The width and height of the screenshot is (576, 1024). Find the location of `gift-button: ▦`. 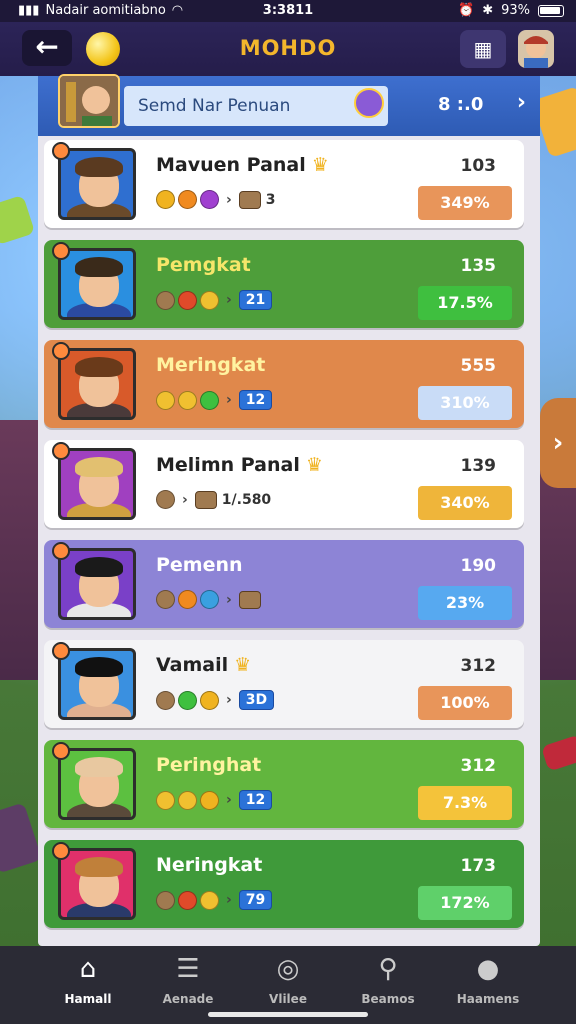

gift-button: ▦ is located at coordinates (483, 49).